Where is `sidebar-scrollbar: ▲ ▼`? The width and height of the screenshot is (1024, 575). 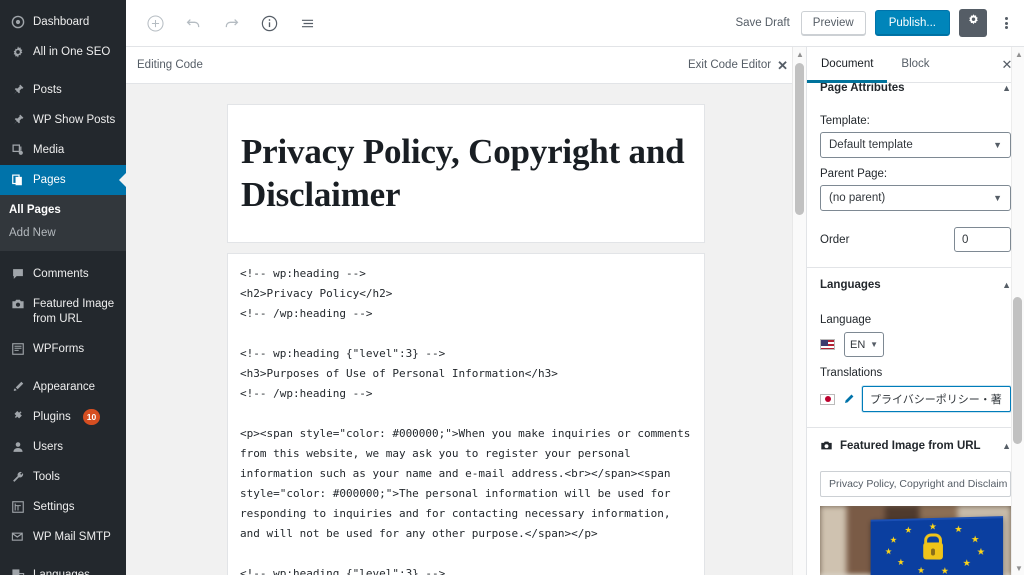 sidebar-scrollbar: ▲ ▼ is located at coordinates (1017, 311).